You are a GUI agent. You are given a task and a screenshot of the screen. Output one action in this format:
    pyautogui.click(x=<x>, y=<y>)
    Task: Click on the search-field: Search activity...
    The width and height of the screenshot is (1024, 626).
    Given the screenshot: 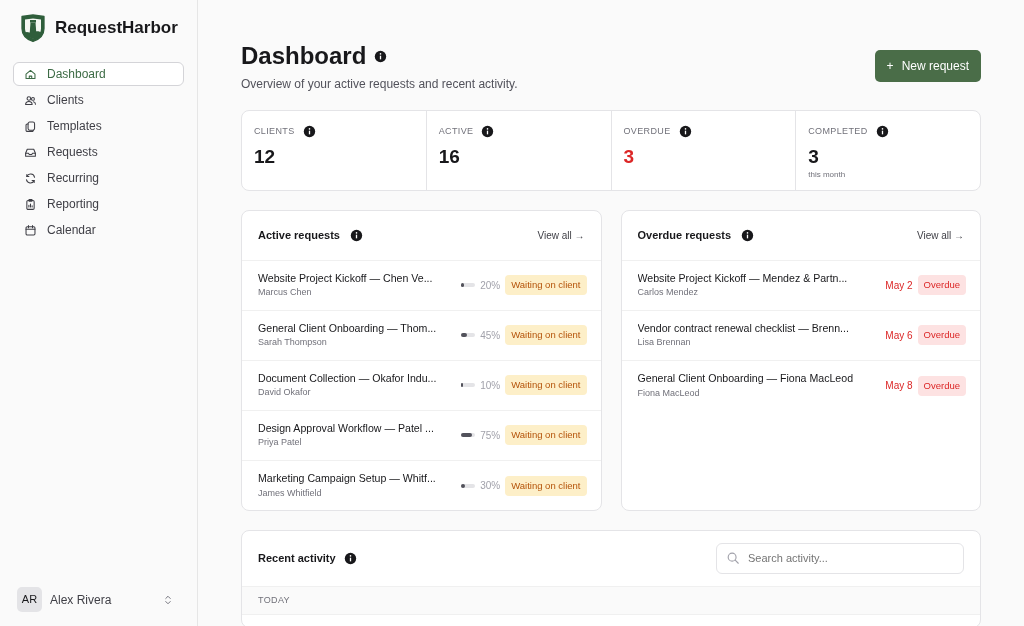 What is the action you would take?
    pyautogui.click(x=840, y=558)
    